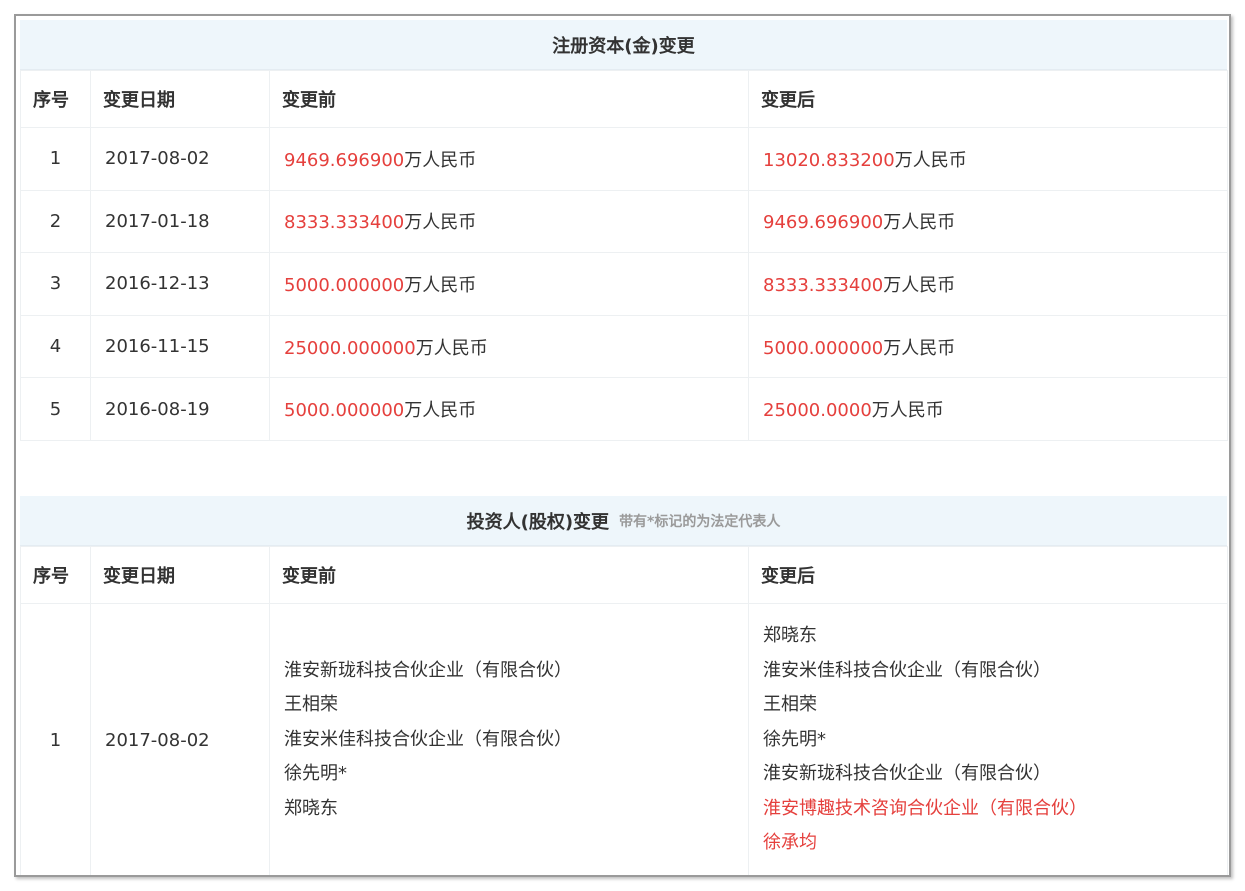  I want to click on row-after: 9469.696900万人民币, so click(988, 221).